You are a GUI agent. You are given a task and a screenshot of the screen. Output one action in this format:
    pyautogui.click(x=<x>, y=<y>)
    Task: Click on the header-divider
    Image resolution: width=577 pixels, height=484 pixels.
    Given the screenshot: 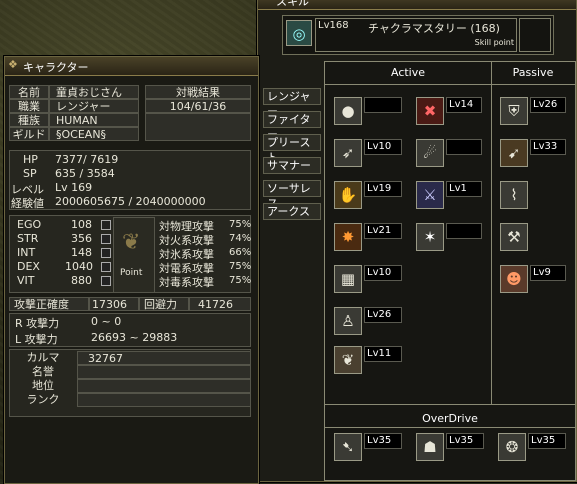 What is the action you would take?
    pyautogui.click(x=450, y=84)
    